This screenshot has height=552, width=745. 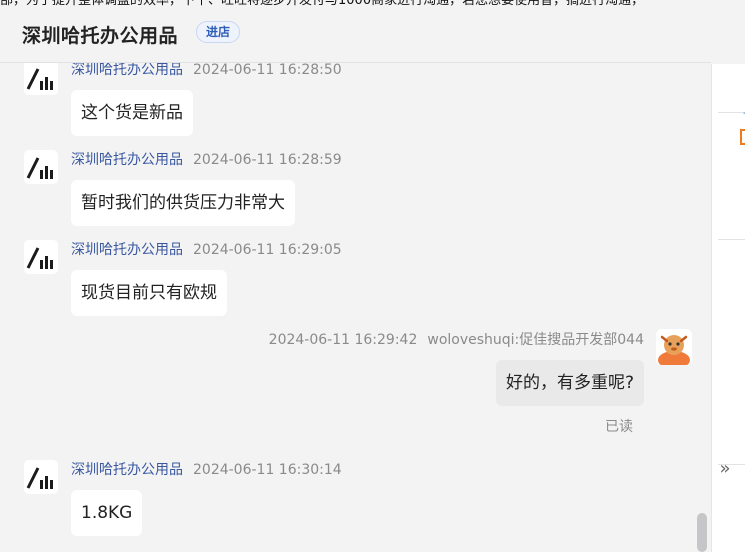 I want to click on message-meta: 深圳哈托办公用品 2024-06-11 16:28:50, so click(x=206, y=71).